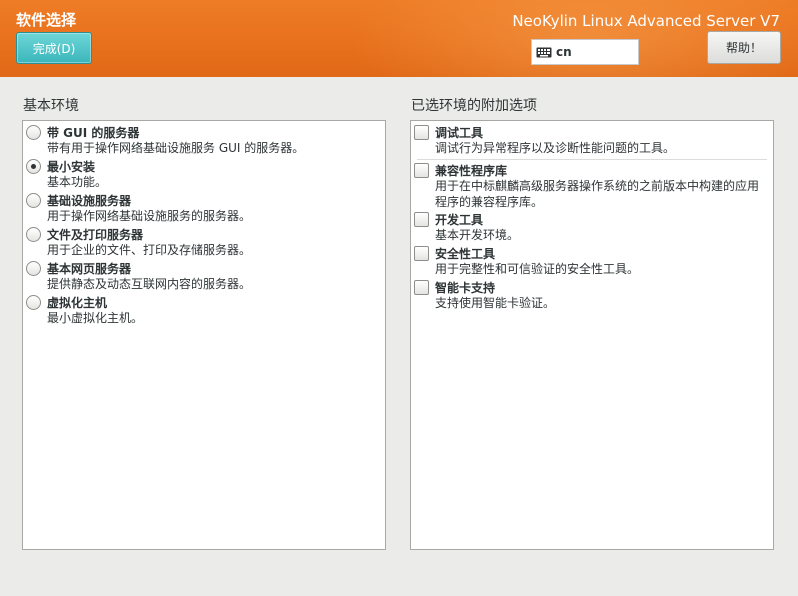 The height and width of the screenshot is (596, 798). What do you see at coordinates (204, 276) in the screenshot?
I see `environment-option: 基本网页服务器 提供静态及动态互联网内容的服务器。` at bounding box center [204, 276].